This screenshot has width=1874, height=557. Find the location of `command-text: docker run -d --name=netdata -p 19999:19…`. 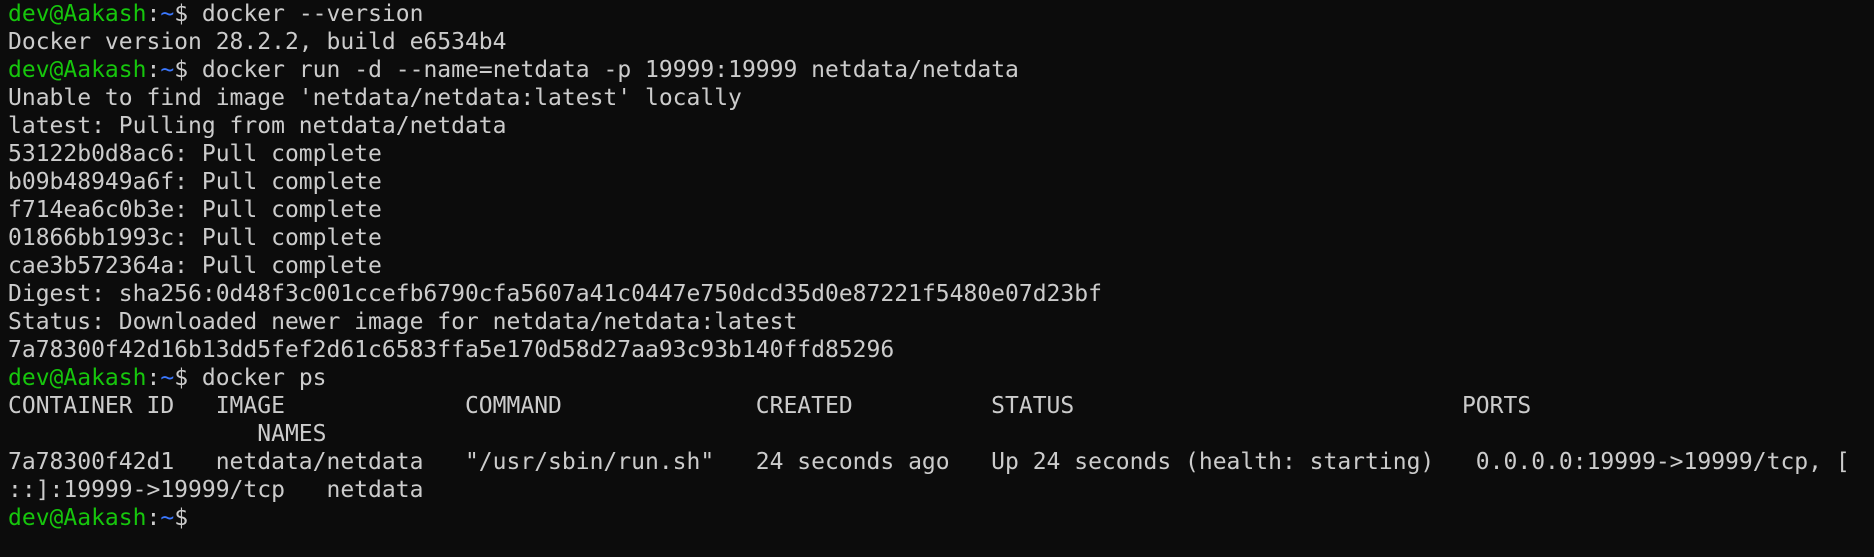

command-text: docker run -d --name=netdata -p 19999:19… is located at coordinates (610, 70).